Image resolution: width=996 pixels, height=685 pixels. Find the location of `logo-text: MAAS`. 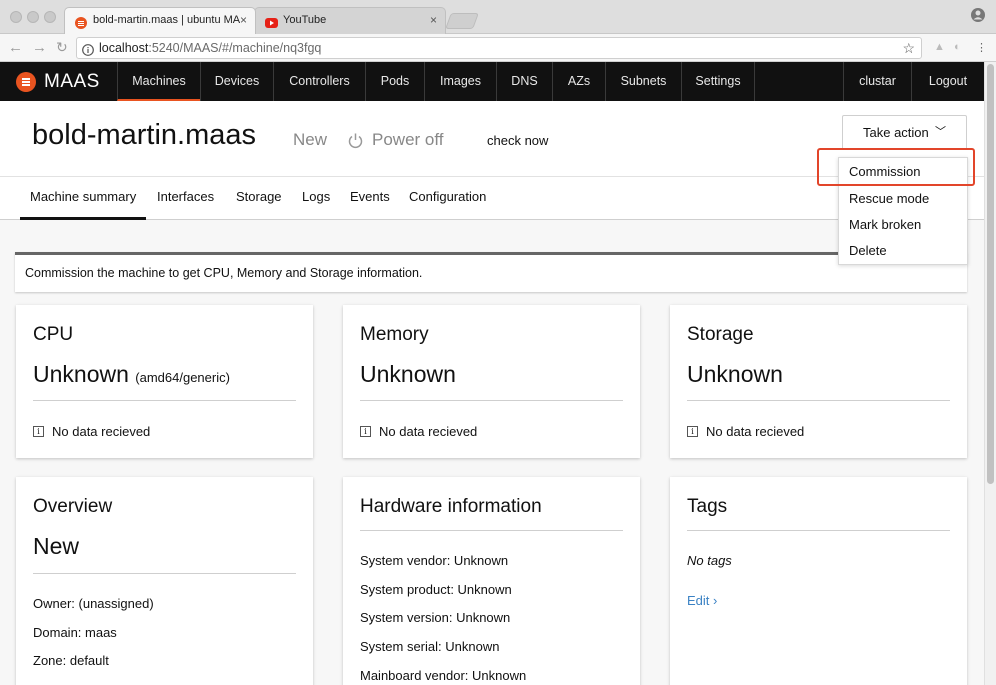

logo-text: MAAS is located at coordinates (72, 81).